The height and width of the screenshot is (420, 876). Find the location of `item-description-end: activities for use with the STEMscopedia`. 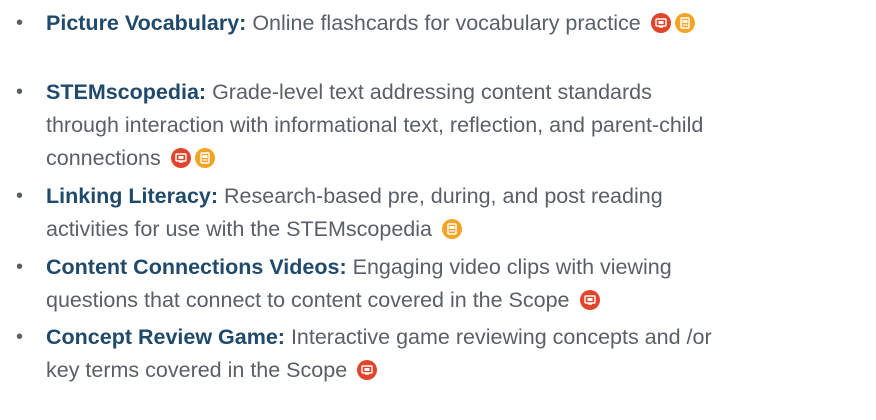

item-description-end: activities for use with the STEMscopedia is located at coordinates (239, 229).